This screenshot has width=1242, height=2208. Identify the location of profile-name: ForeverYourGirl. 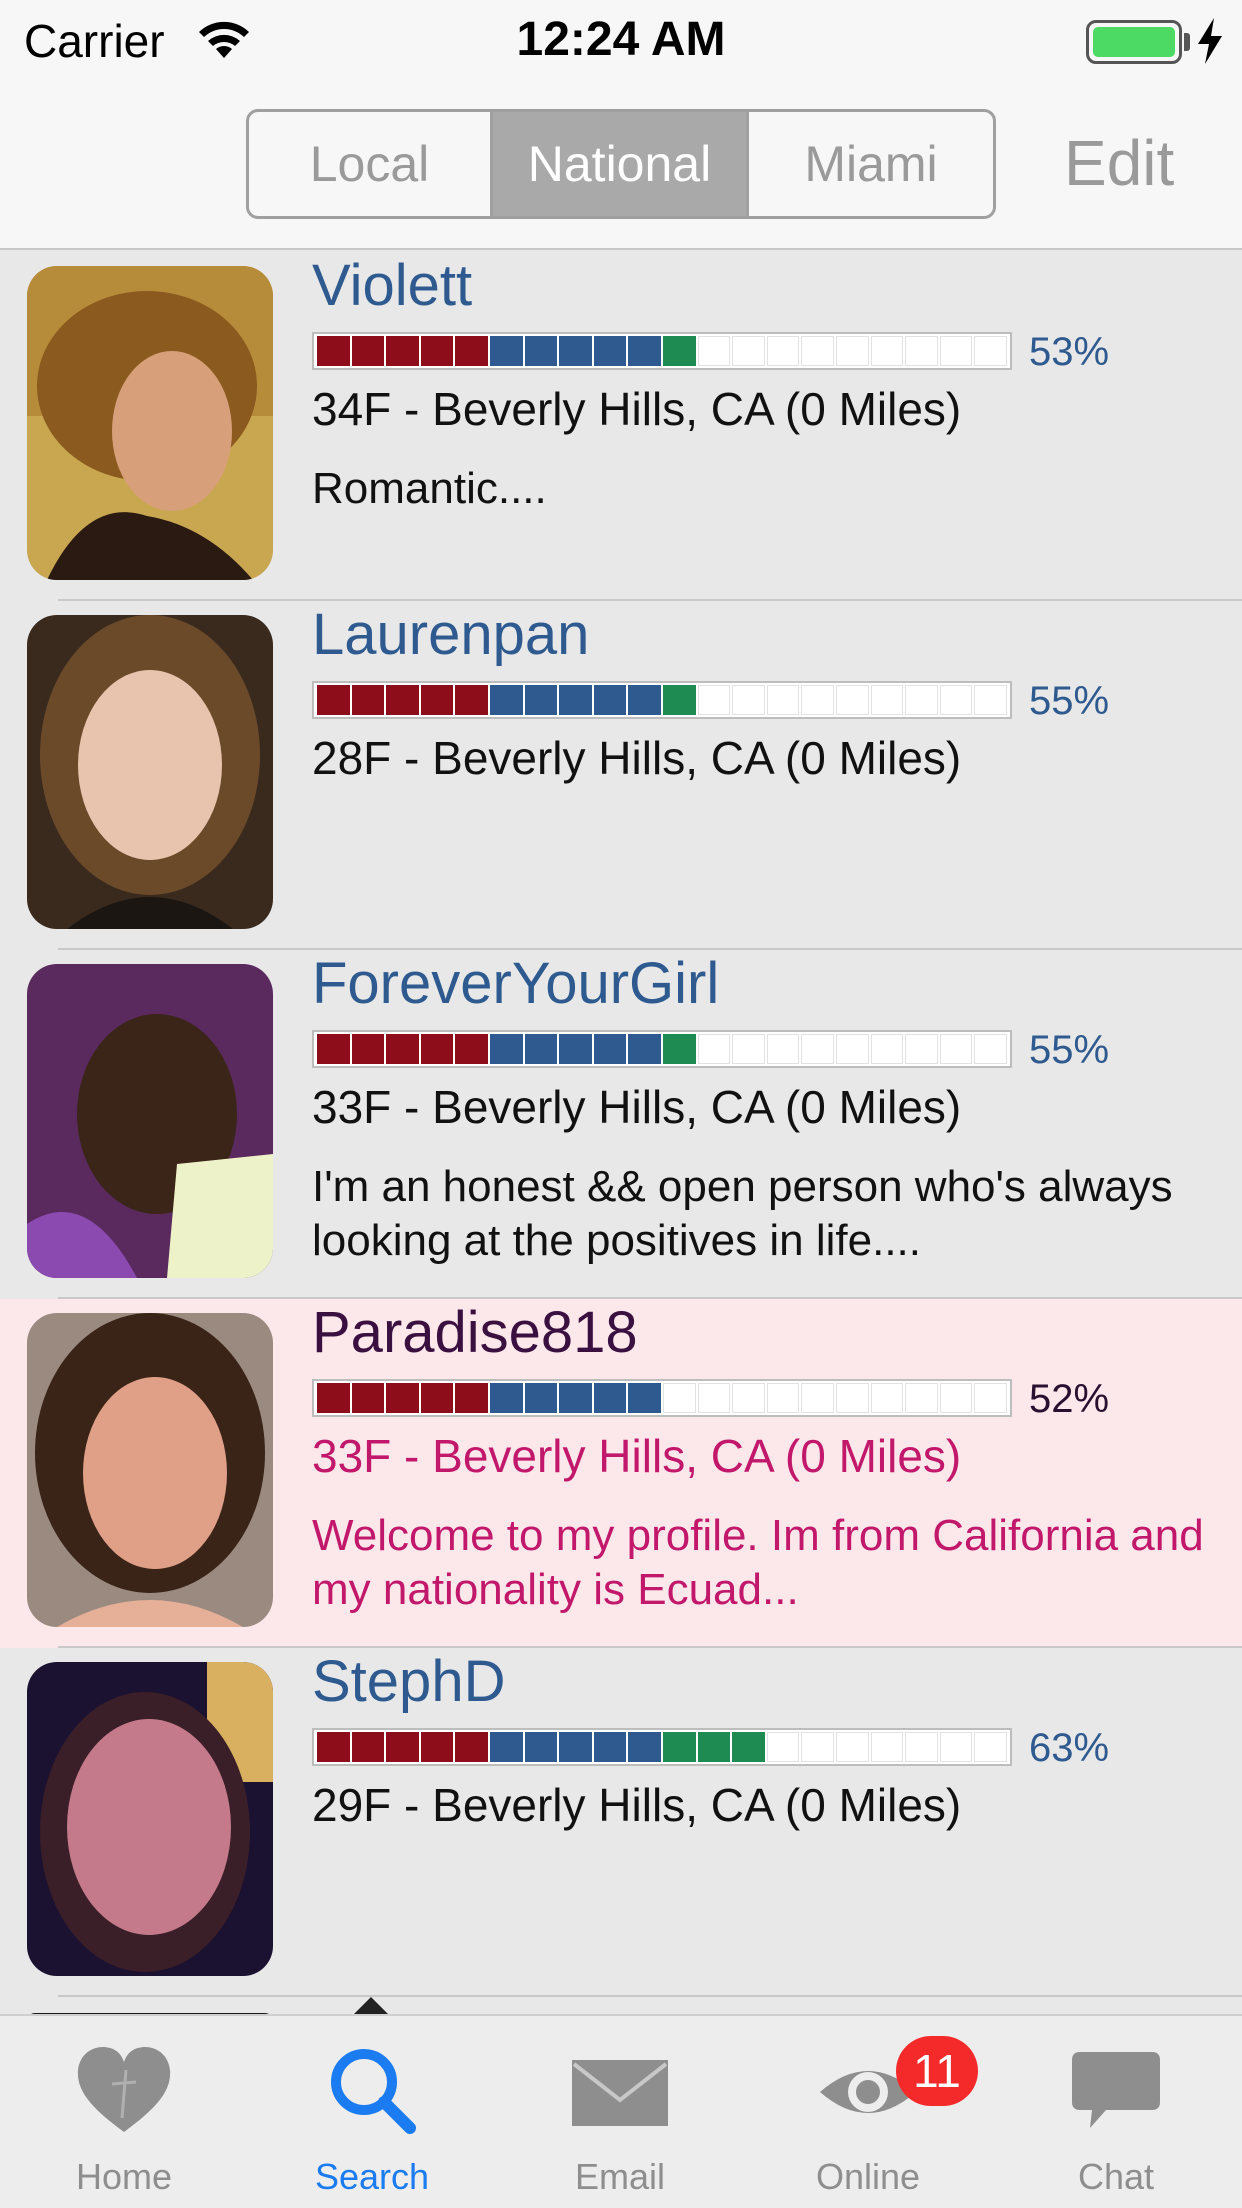
(516, 983).